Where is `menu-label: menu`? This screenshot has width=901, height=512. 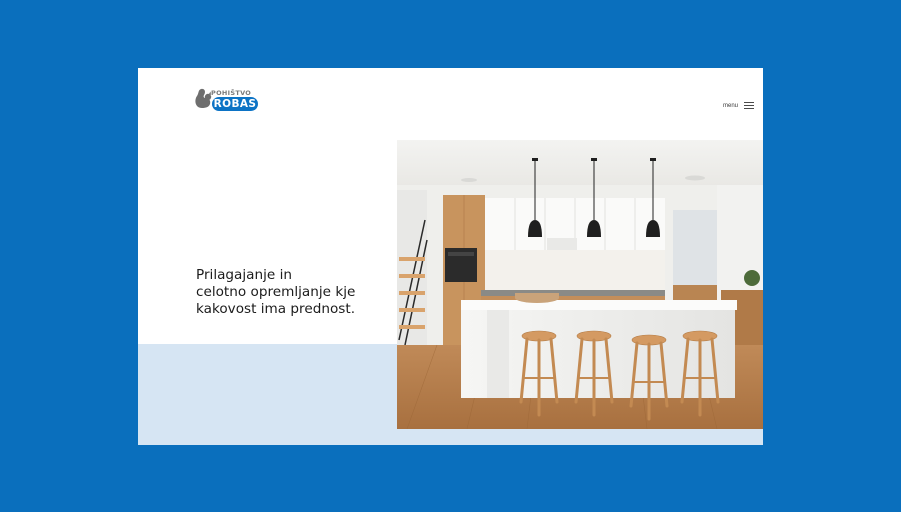 menu-label: menu is located at coordinates (731, 105).